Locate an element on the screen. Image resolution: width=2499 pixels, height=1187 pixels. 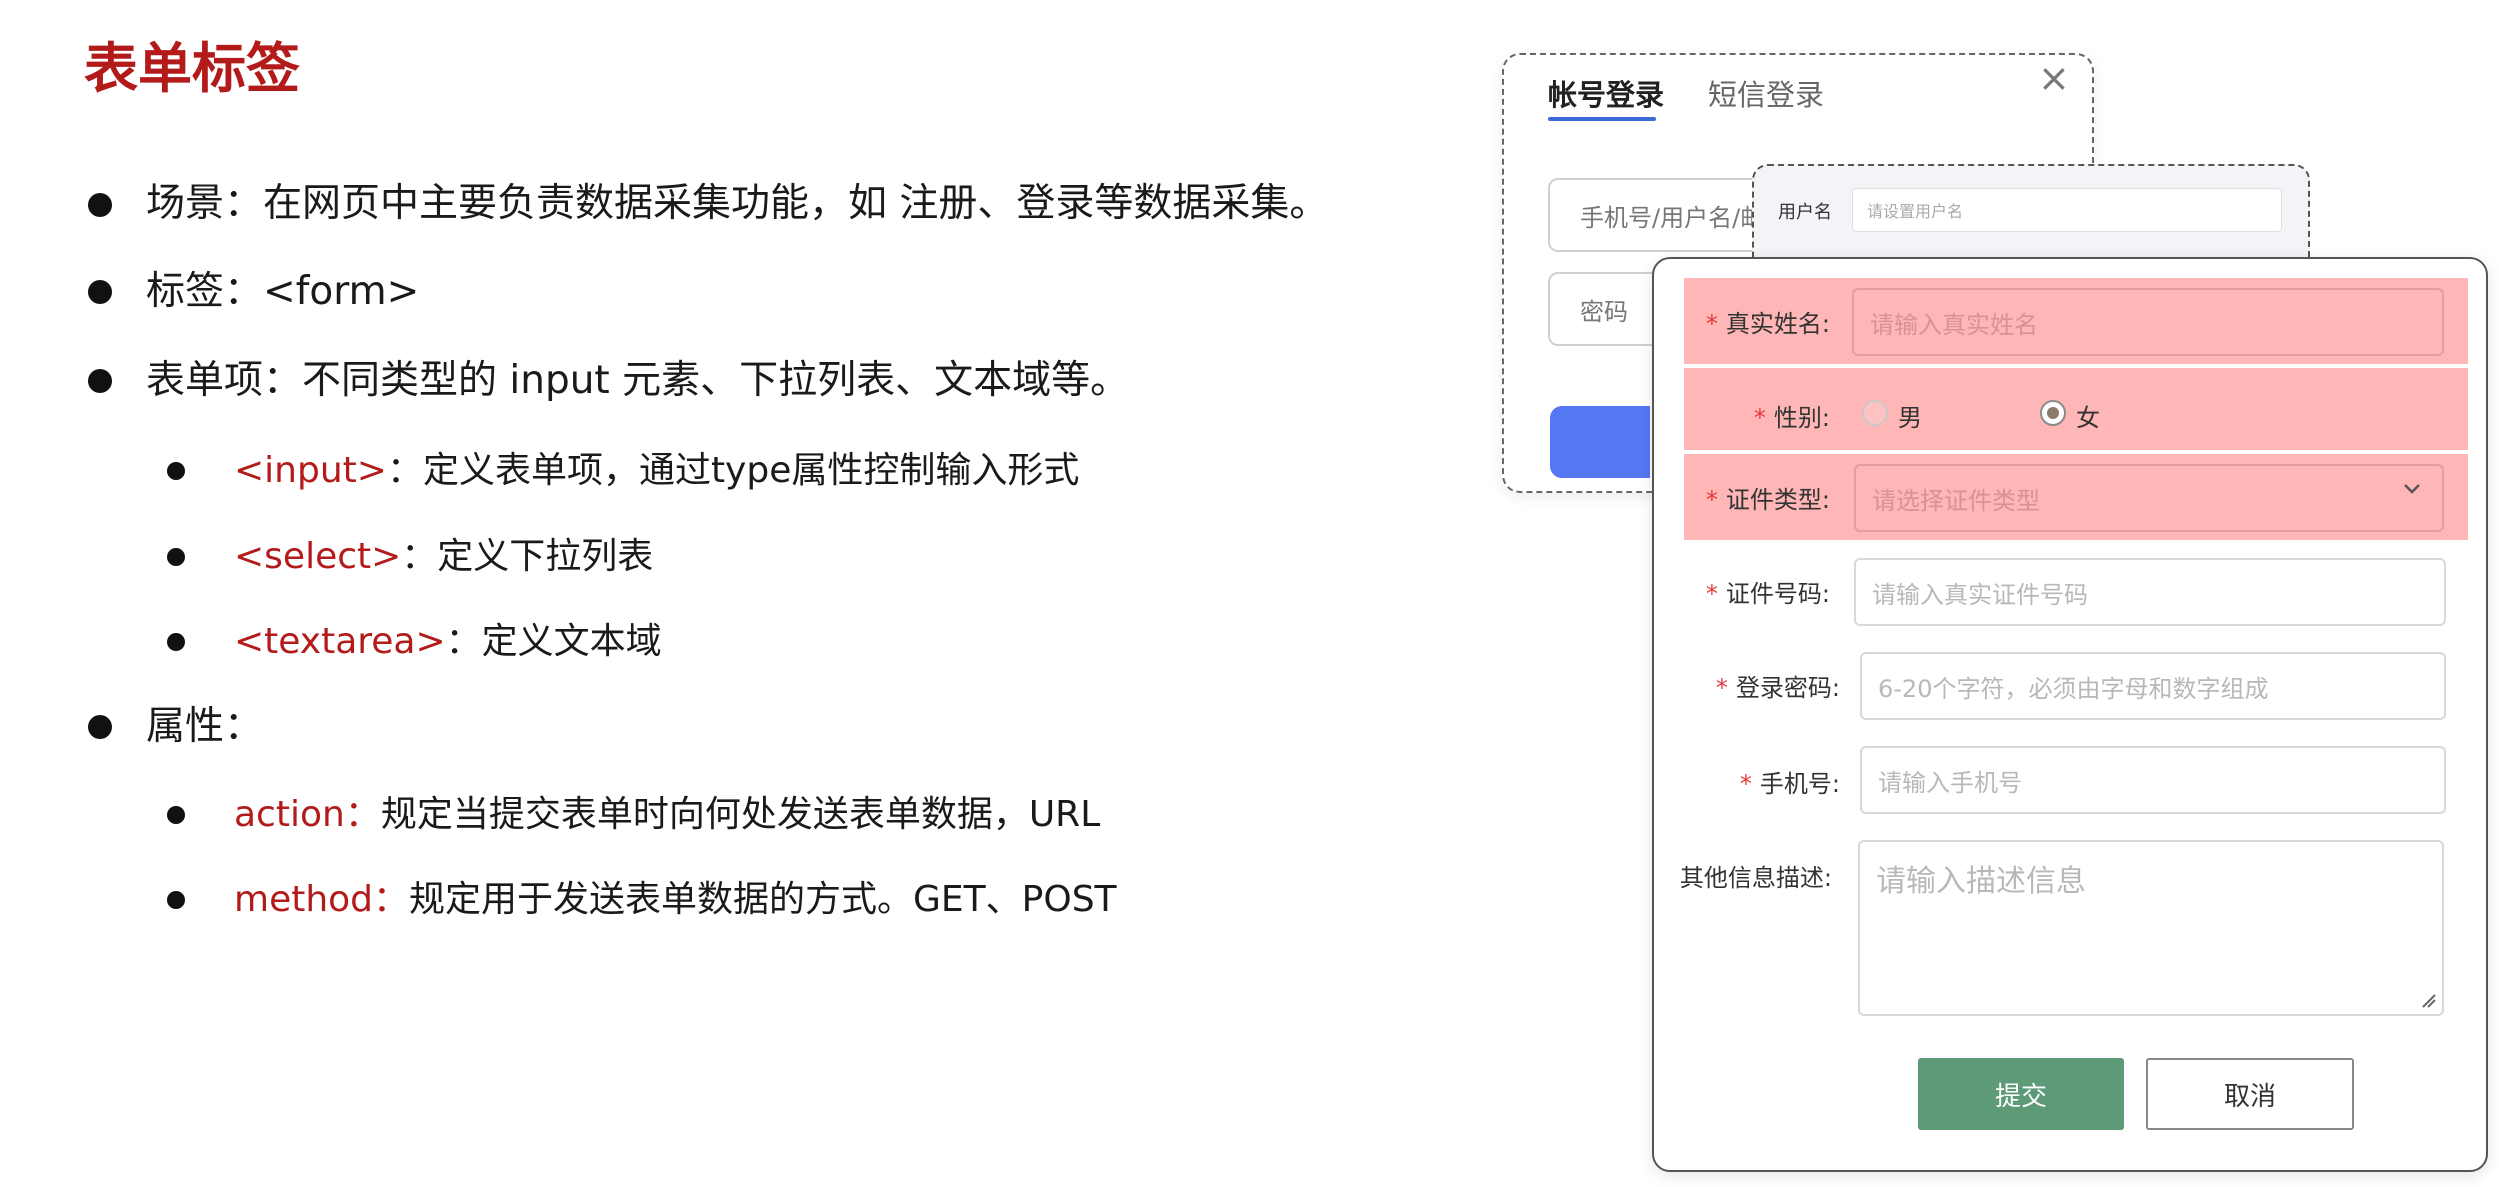
gender-label: * 性别: is located at coordinates (1760, 415).